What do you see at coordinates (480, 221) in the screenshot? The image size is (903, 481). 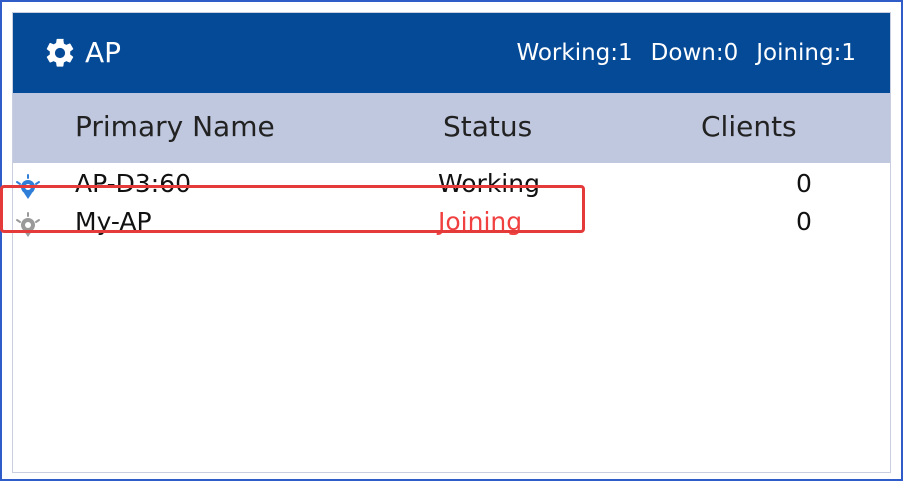 I see `ap-status-joining: Joining` at bounding box center [480, 221].